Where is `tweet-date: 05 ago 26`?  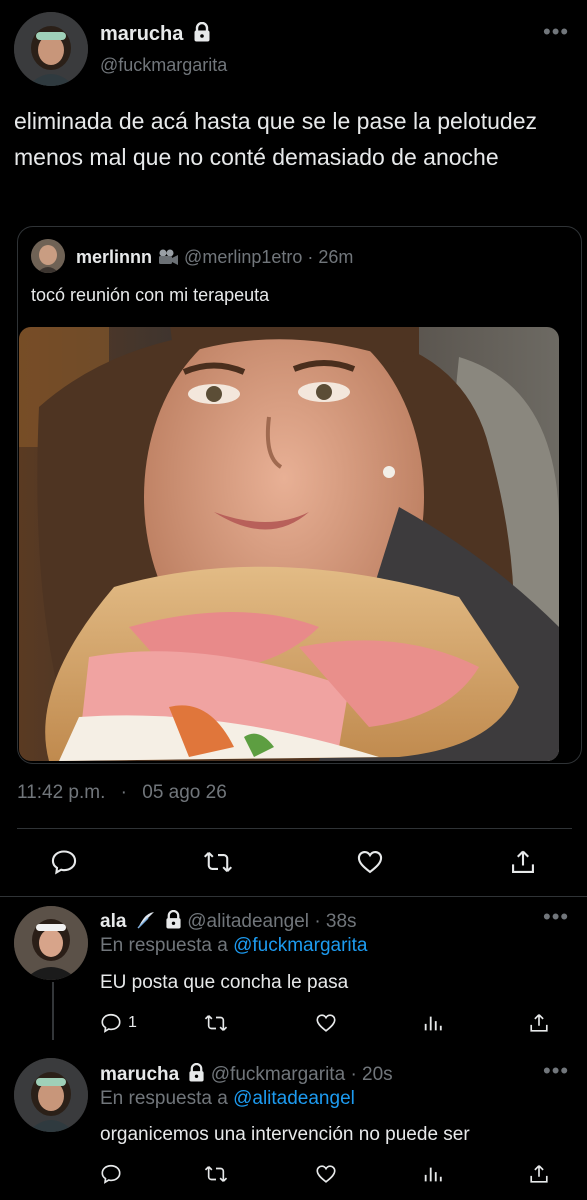 tweet-date: 05 ago 26 is located at coordinates (184, 792).